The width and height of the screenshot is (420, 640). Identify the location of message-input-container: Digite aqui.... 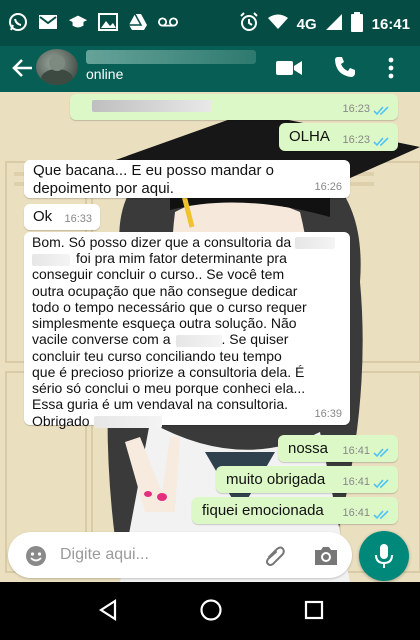
(180, 555).